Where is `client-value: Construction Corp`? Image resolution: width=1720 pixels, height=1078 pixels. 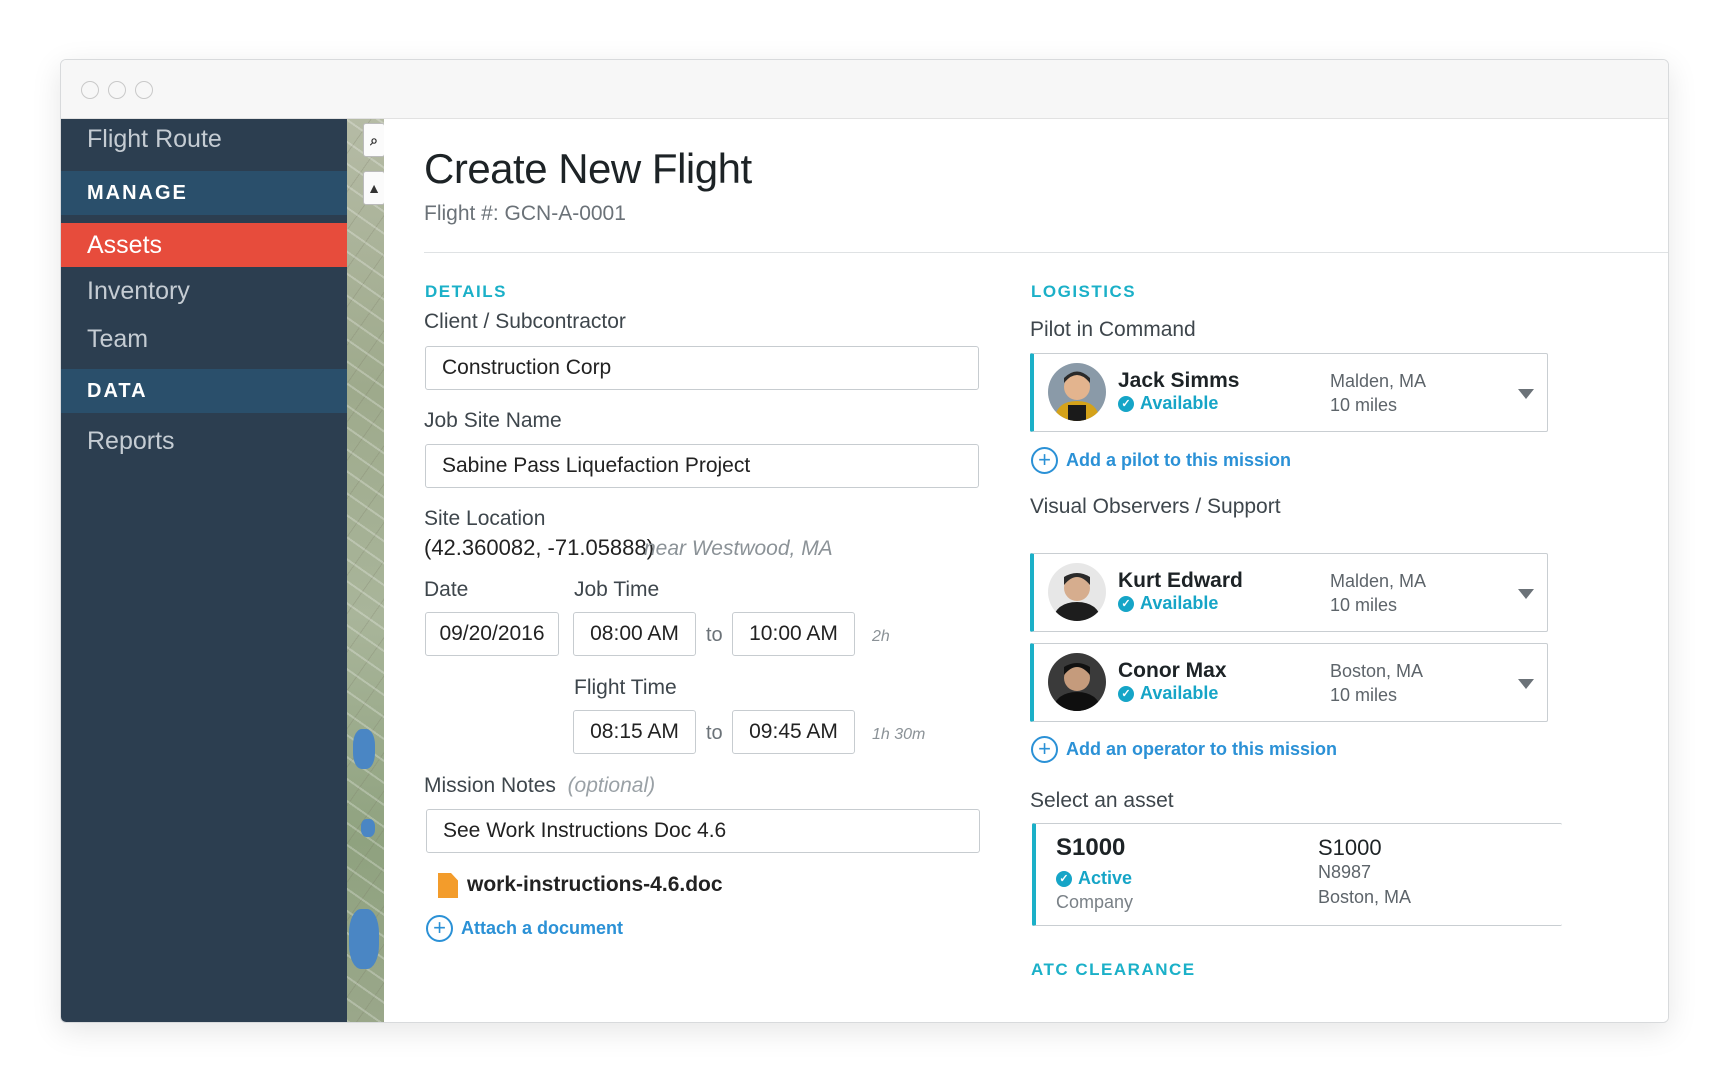
client-value: Construction Corp is located at coordinates (527, 367).